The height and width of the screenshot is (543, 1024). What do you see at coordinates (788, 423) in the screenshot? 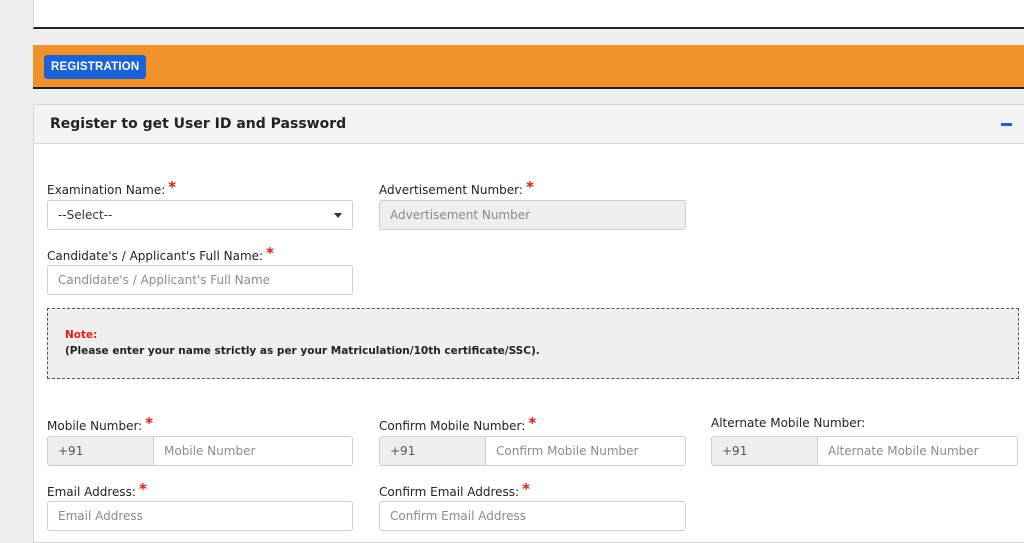
I see `alternate-mobile-label: Alternate Mobile Number:` at bounding box center [788, 423].